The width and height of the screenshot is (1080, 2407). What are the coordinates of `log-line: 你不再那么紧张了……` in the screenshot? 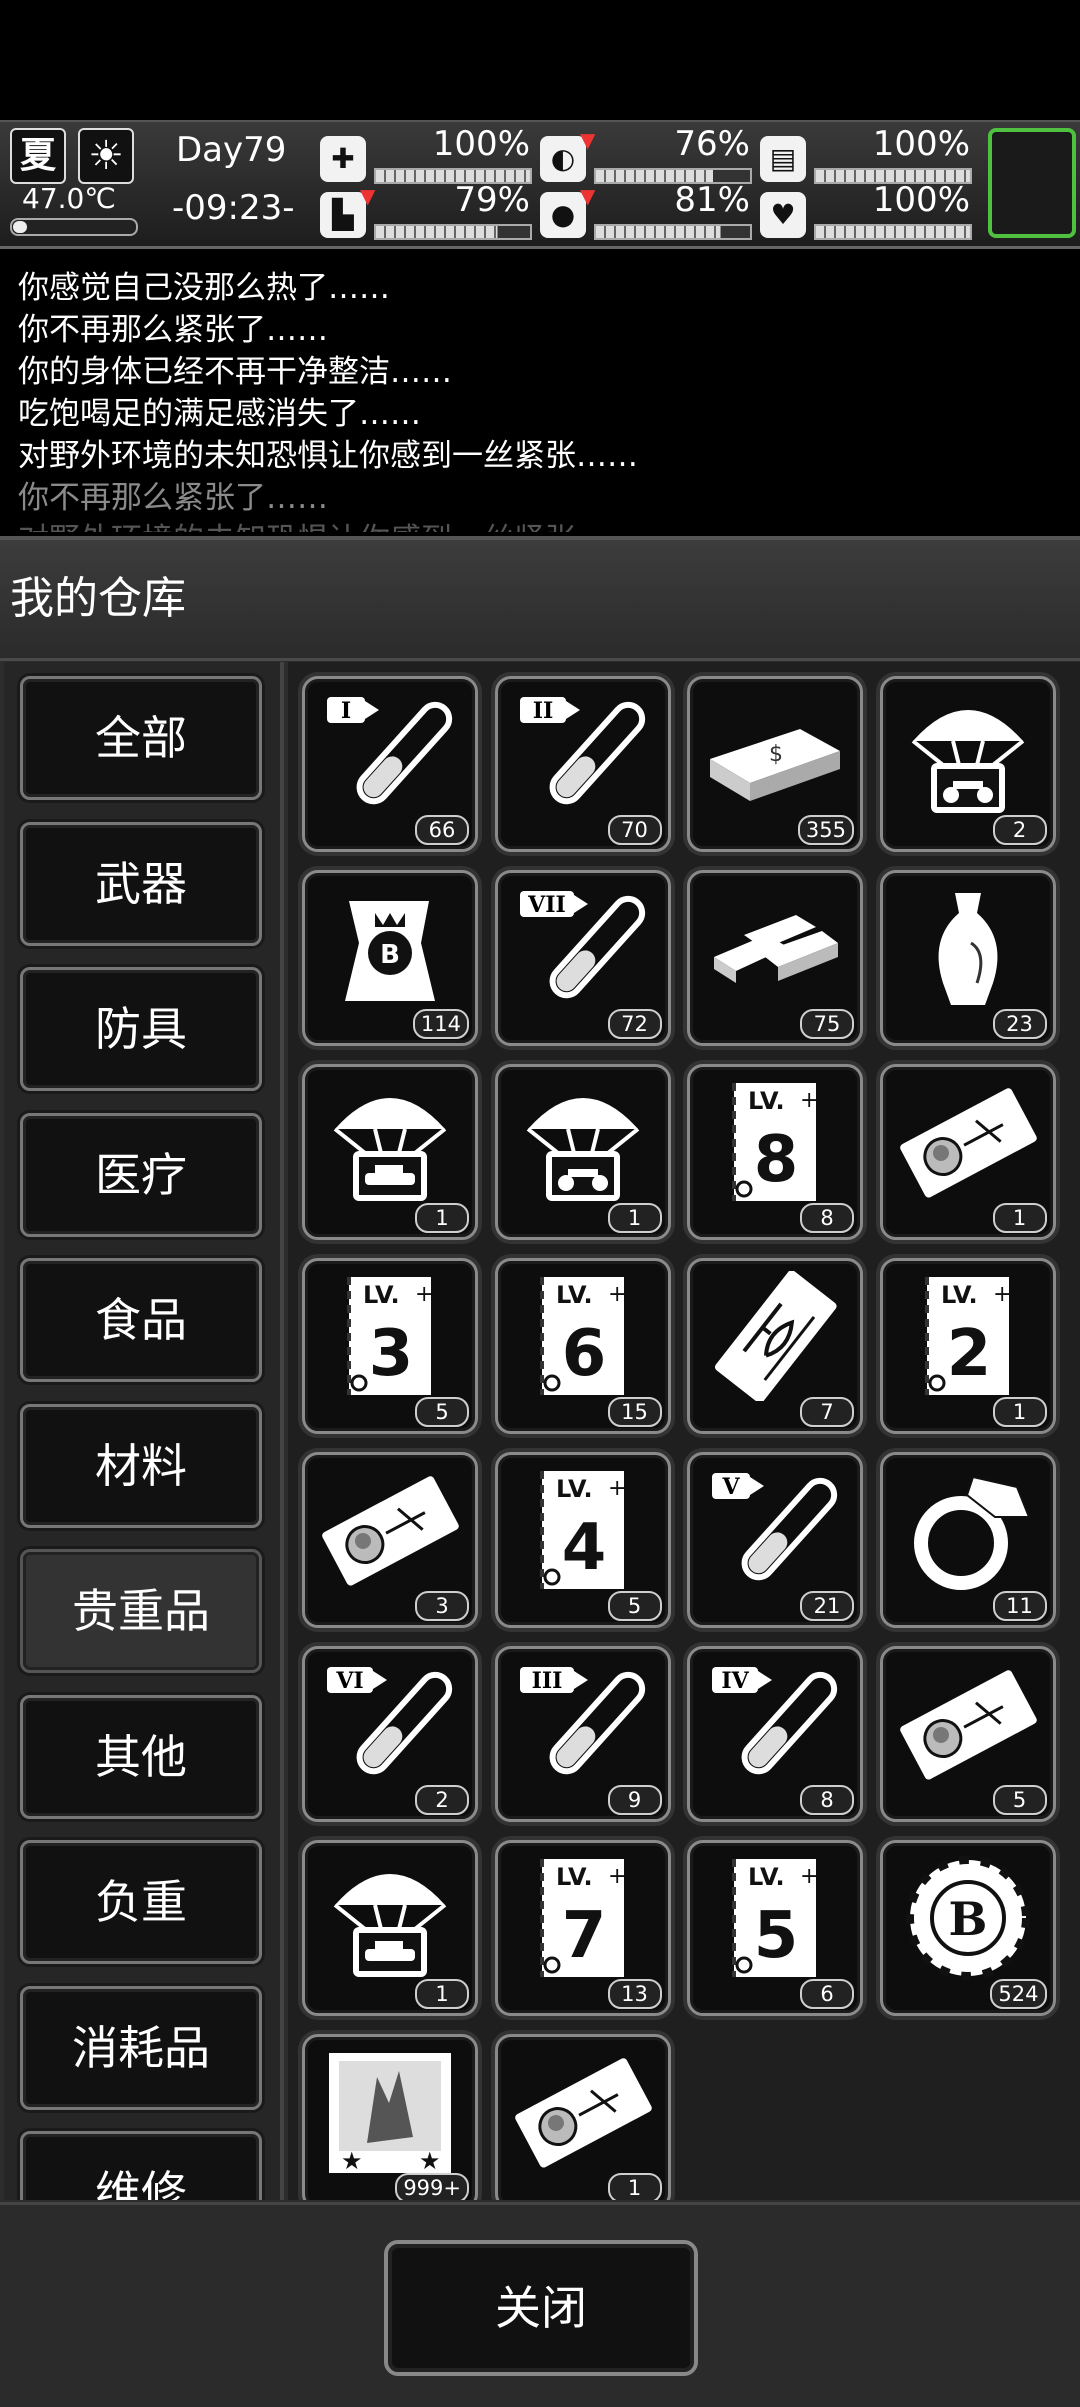 It's located at (173, 498).